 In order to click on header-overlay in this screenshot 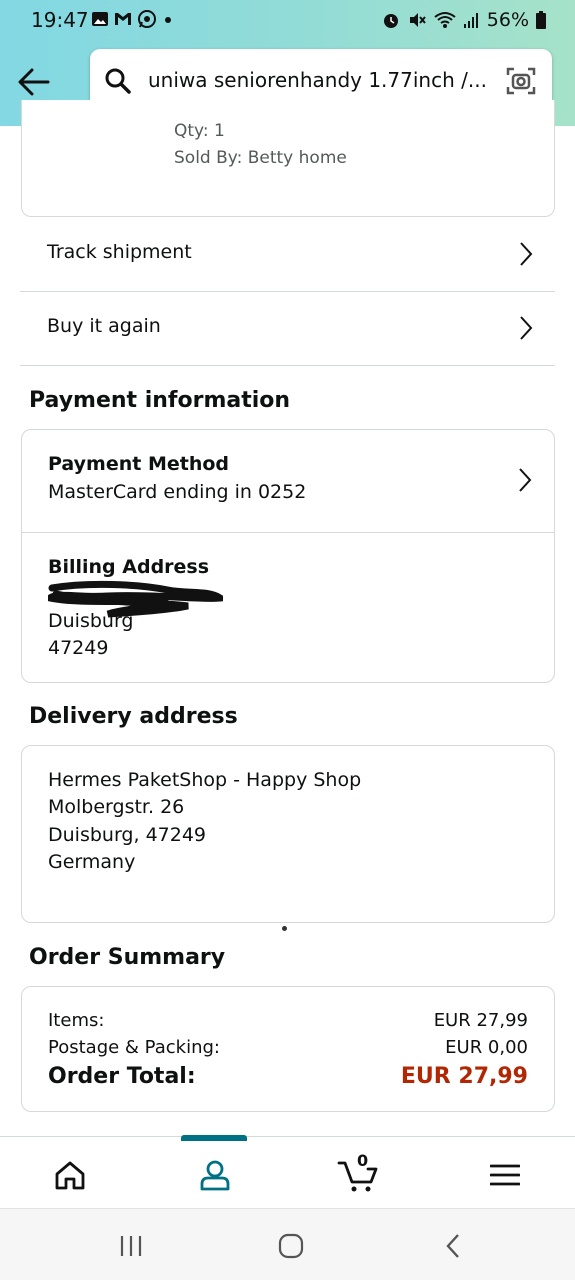, I will do `click(287, 63)`.